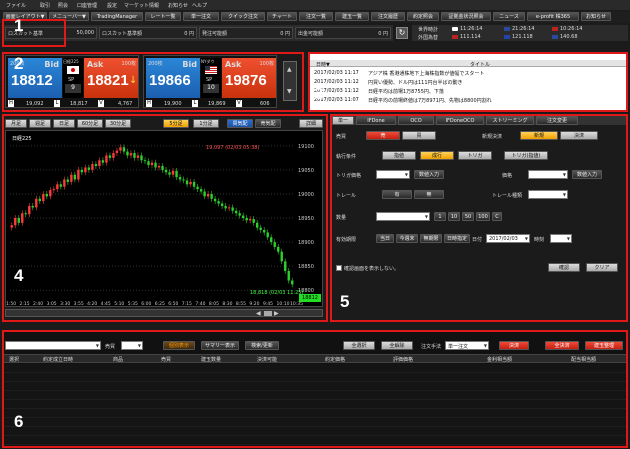  What do you see at coordinates (471, 29) in the screenshot?
I see `clock-tokyo: 11:26:14` at bounding box center [471, 29].